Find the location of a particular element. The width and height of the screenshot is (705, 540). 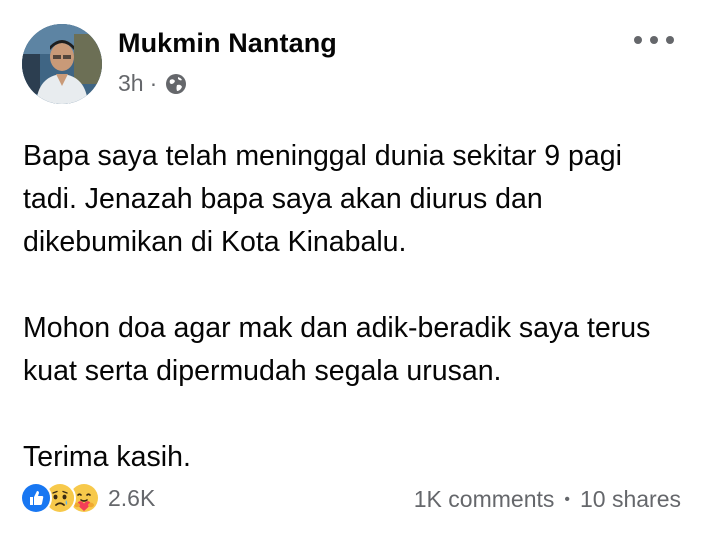

more-options-icon is located at coordinates (654, 40).